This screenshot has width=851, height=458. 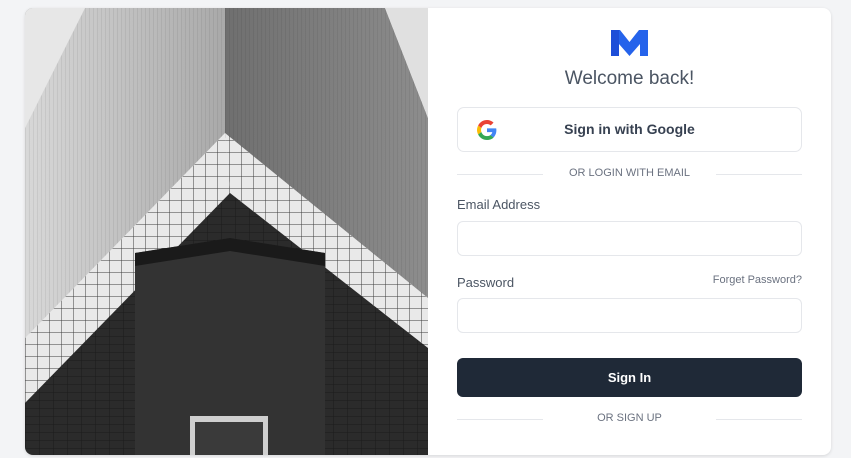 What do you see at coordinates (629, 377) in the screenshot?
I see `sign-in-button: Sign In` at bounding box center [629, 377].